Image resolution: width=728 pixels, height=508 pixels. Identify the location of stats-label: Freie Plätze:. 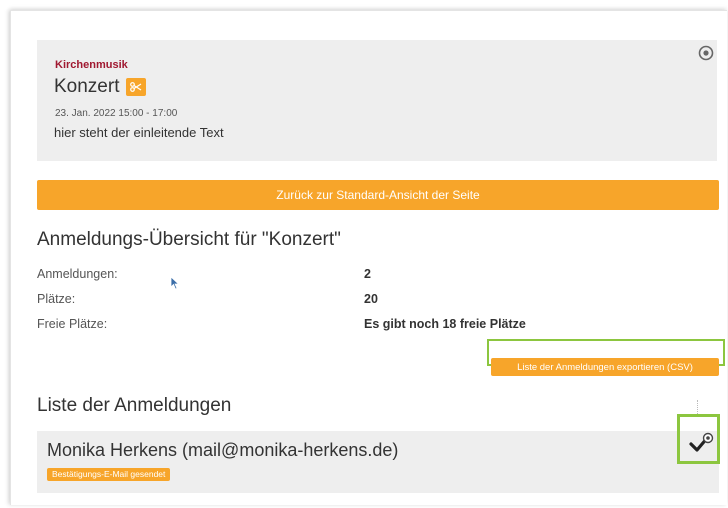
(72, 324).